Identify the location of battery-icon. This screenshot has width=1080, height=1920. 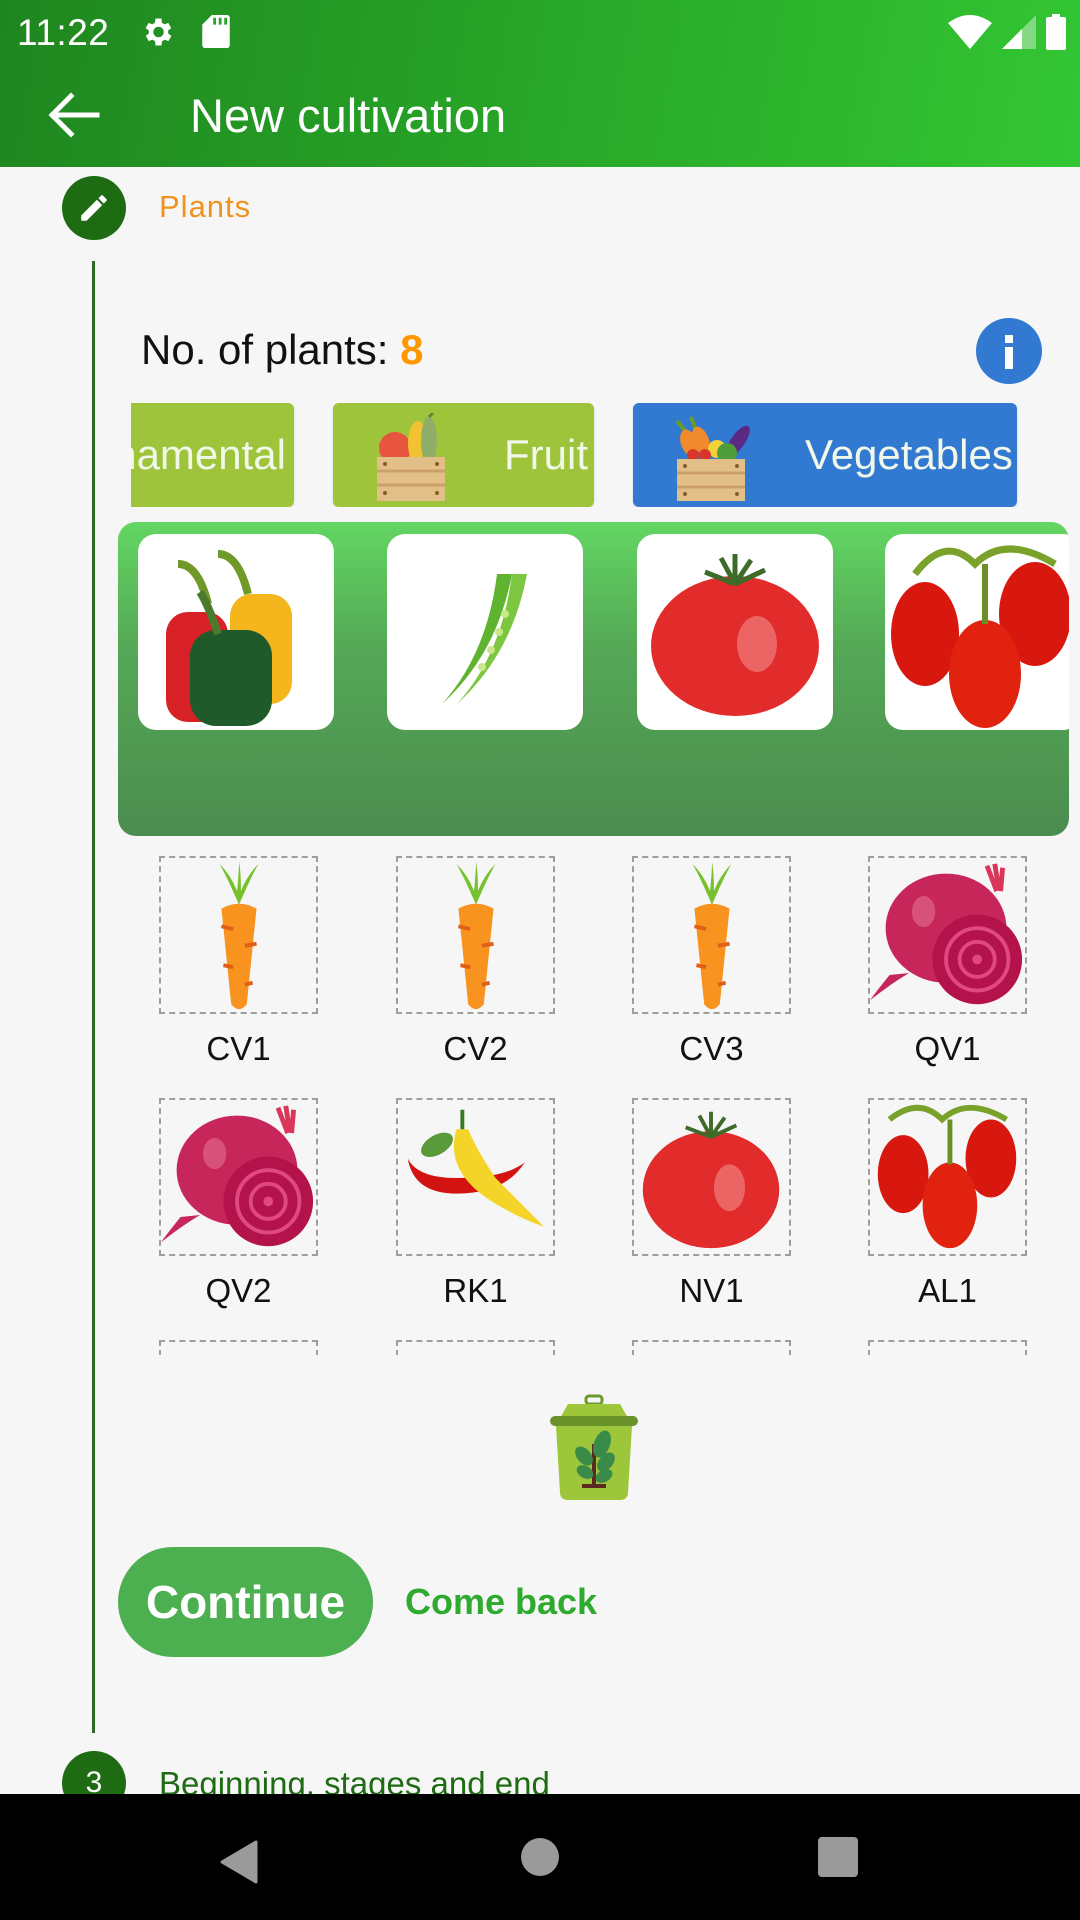
(1056, 32).